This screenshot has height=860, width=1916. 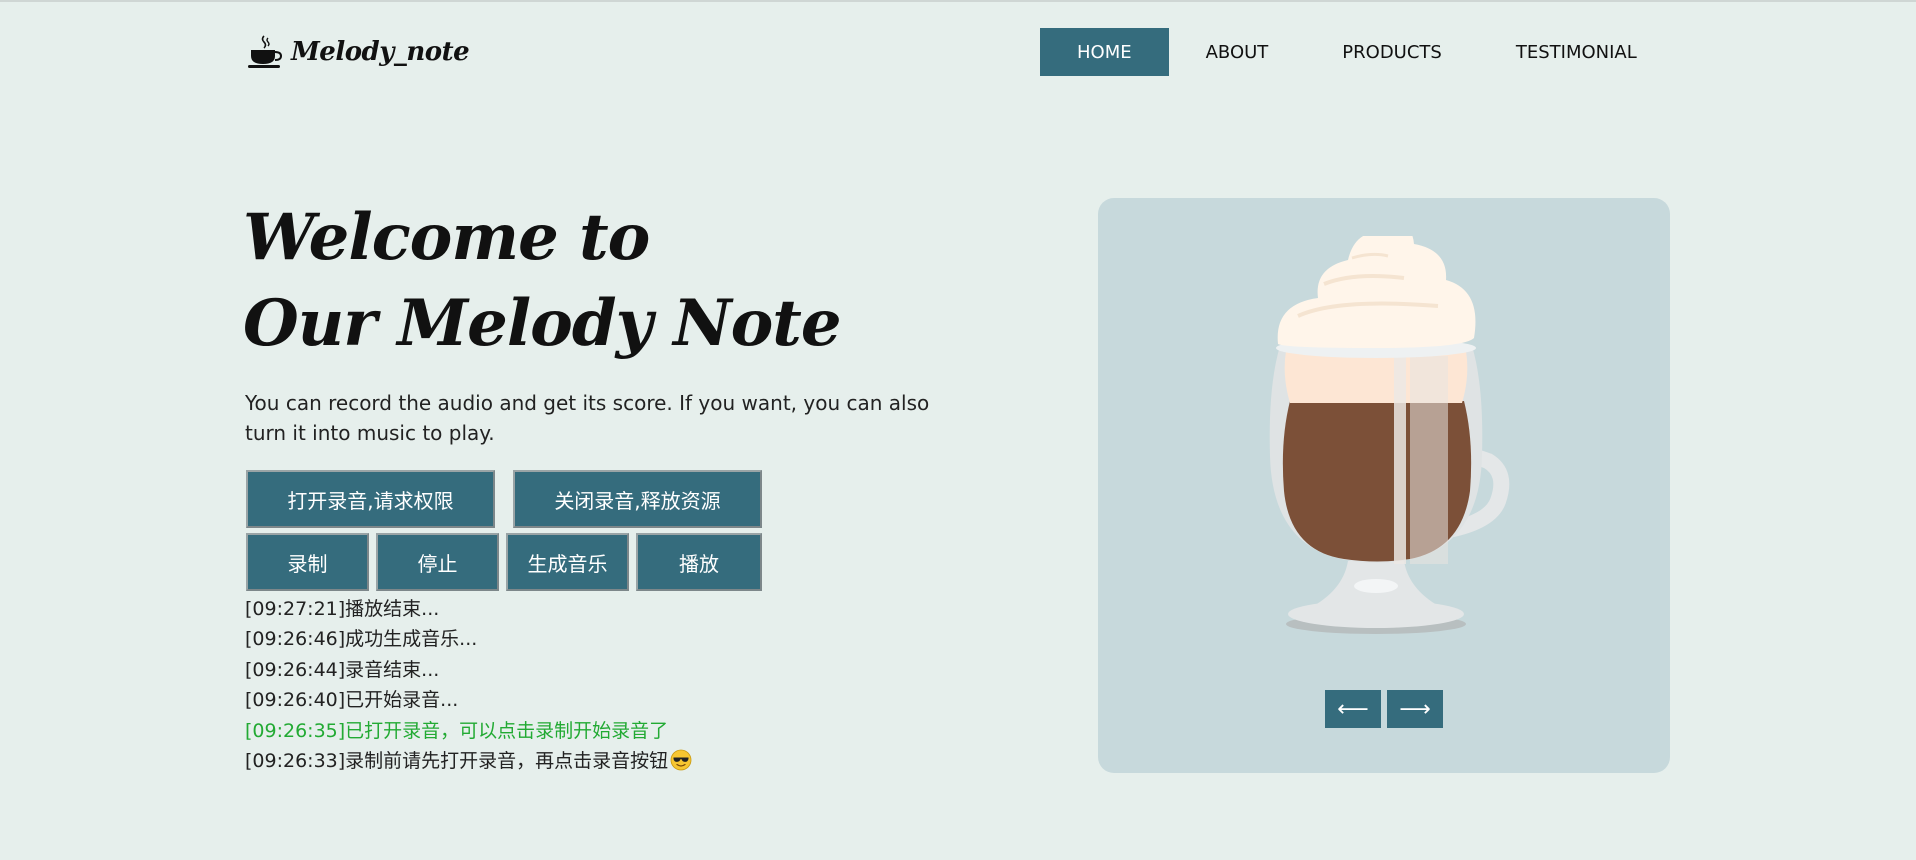 I want to click on close-recorder-button: 关闭录音,释放资源, so click(x=637, y=499).